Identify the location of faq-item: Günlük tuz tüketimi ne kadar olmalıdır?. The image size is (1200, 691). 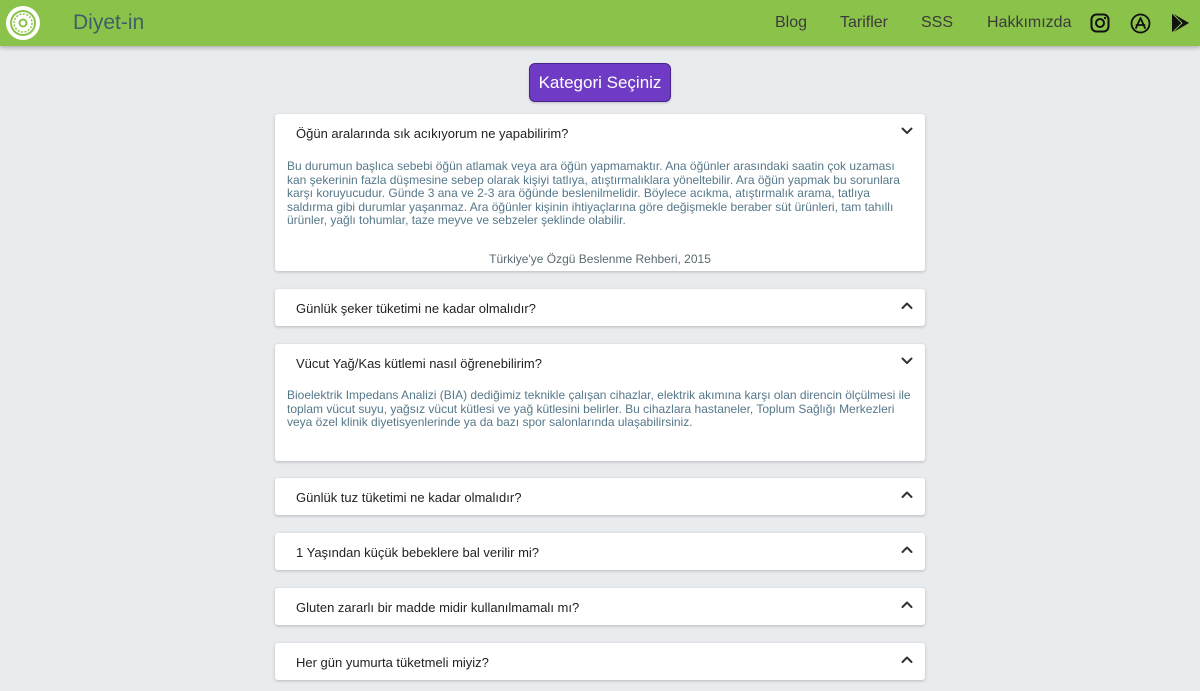
(600, 496).